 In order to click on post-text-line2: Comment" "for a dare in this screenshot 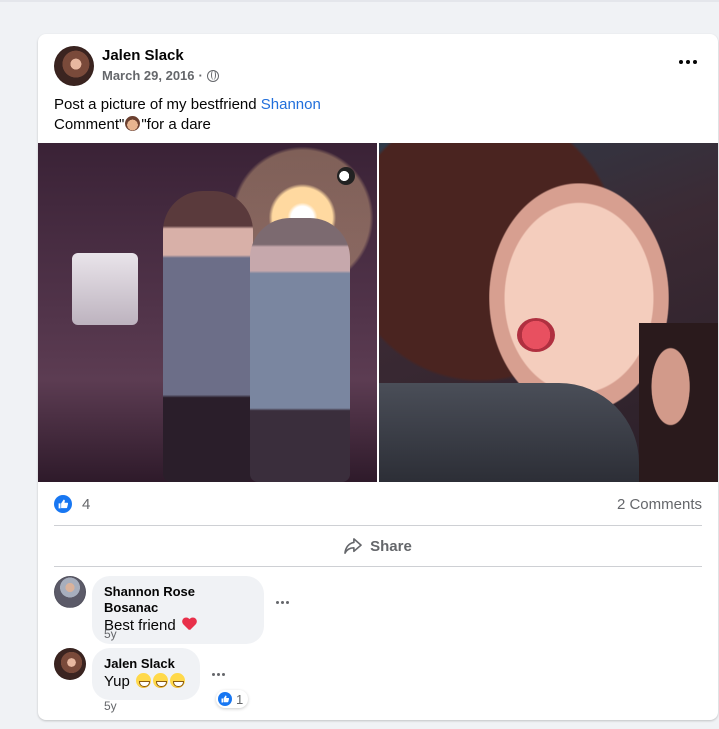, I will do `click(132, 124)`.